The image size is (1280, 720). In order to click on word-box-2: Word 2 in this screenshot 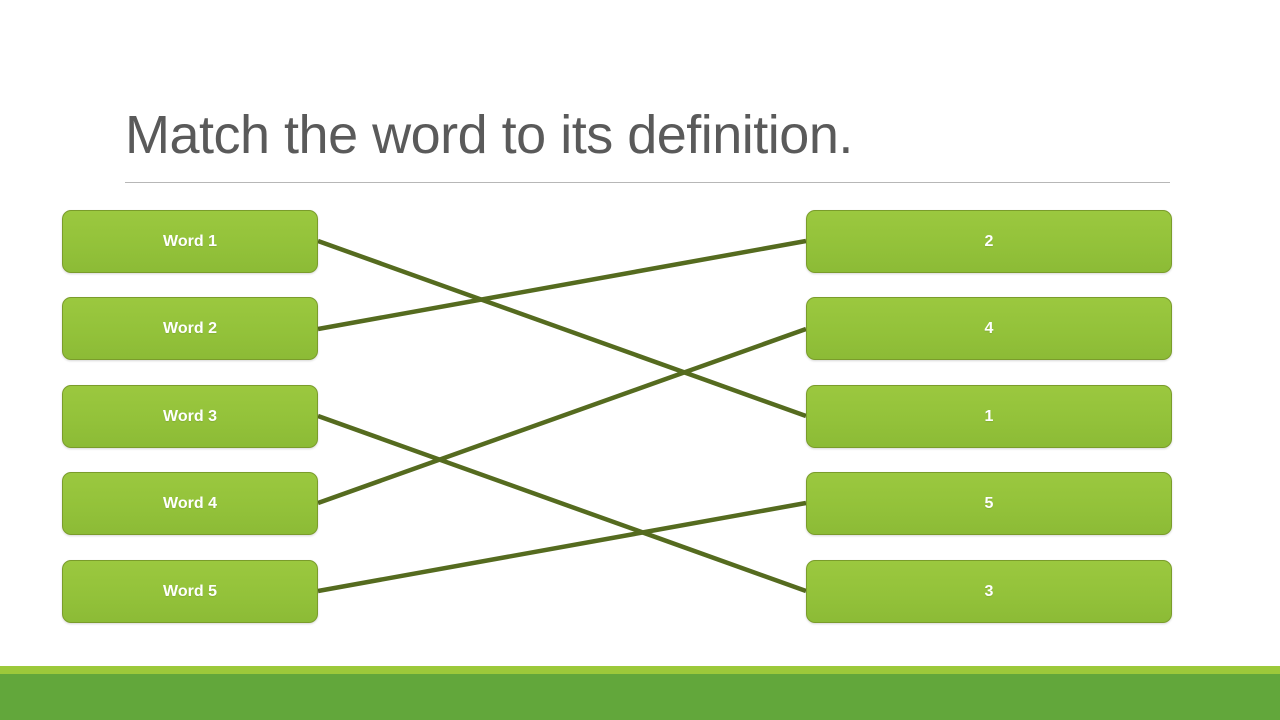, I will do `click(190, 328)`.